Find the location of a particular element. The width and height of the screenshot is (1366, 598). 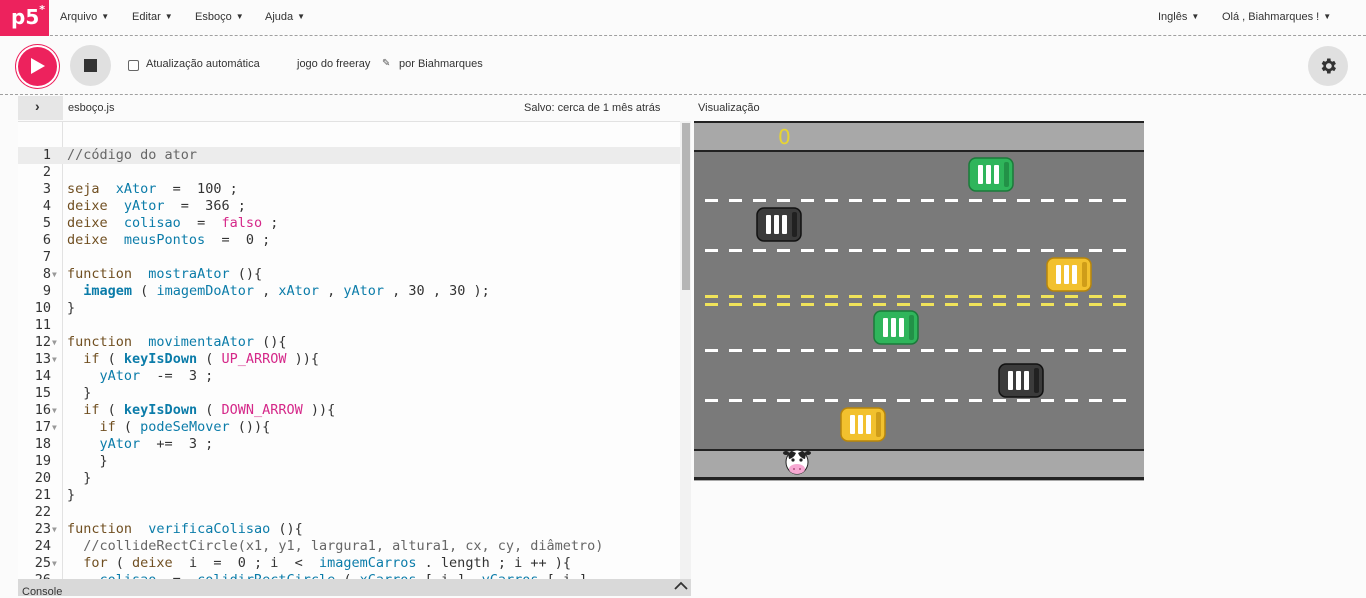

code-line: 23 ▼ function verificaColisao (){ is located at coordinates (354, 529).